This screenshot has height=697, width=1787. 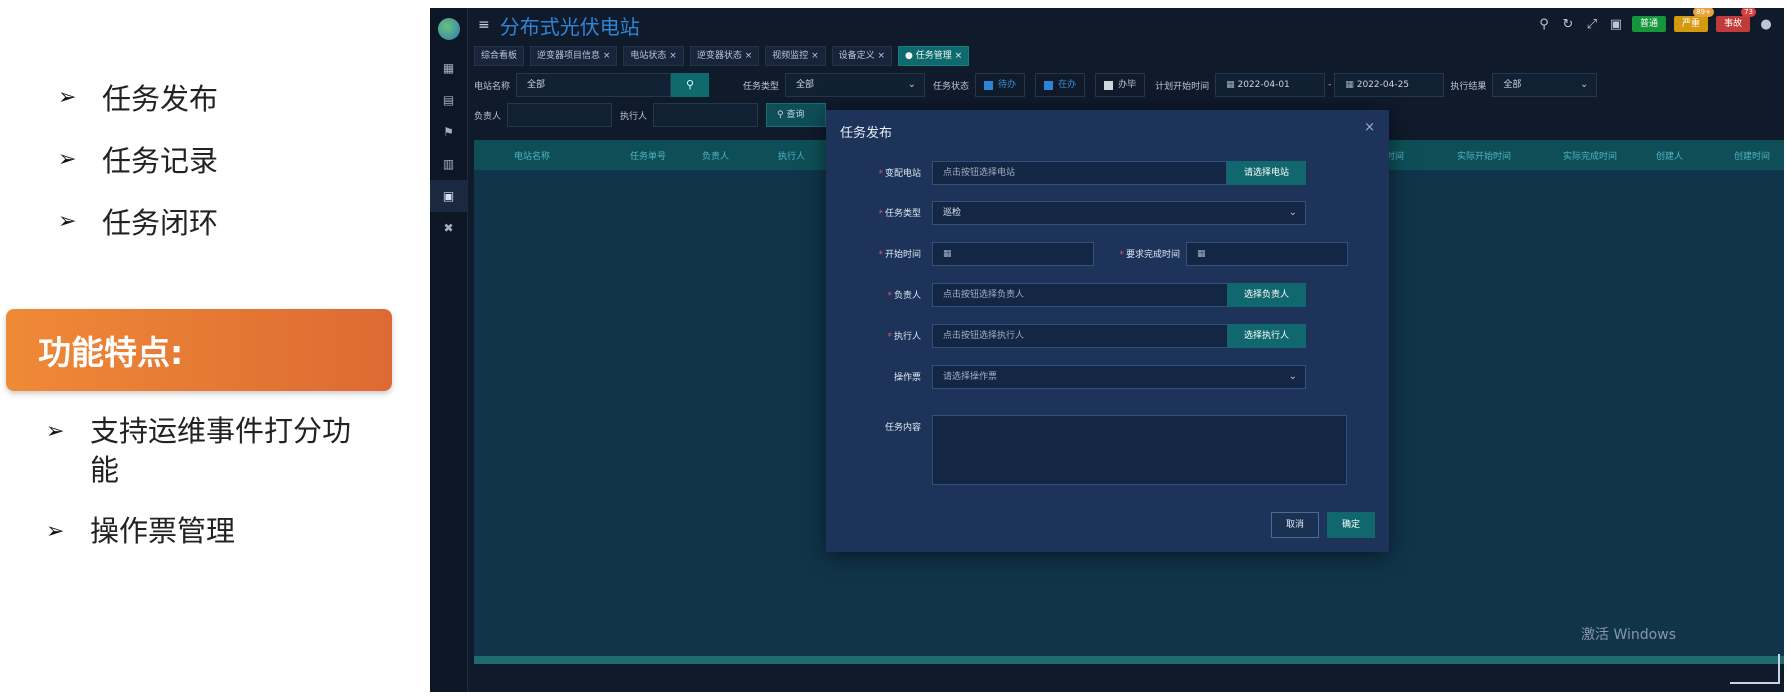 I want to click on status-todo-checkbox: 待办, so click(x=1000, y=85).